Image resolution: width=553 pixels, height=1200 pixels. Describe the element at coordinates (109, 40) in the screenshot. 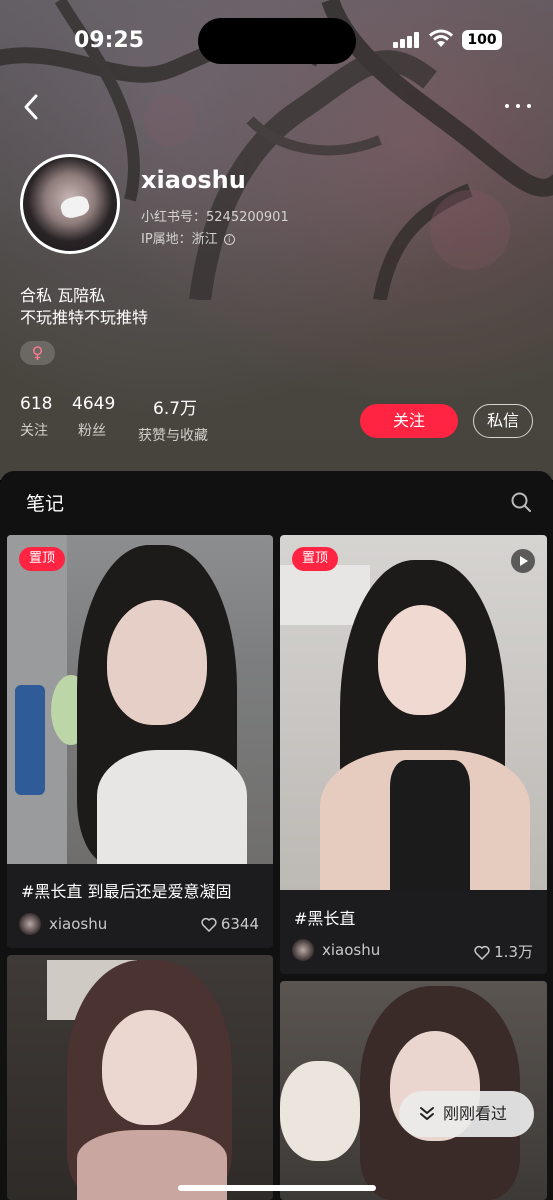

I see `status-time: 09:25` at that location.